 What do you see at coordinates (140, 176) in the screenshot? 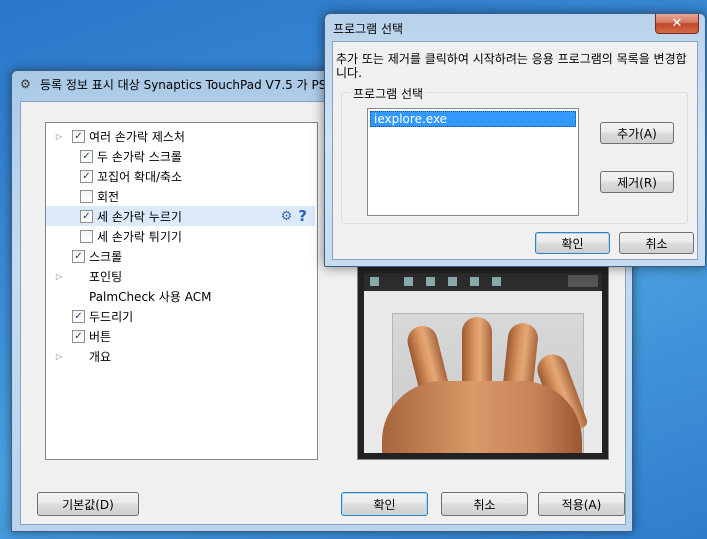
I see `tree-item-label: 꼬집어 확대/축소` at bounding box center [140, 176].